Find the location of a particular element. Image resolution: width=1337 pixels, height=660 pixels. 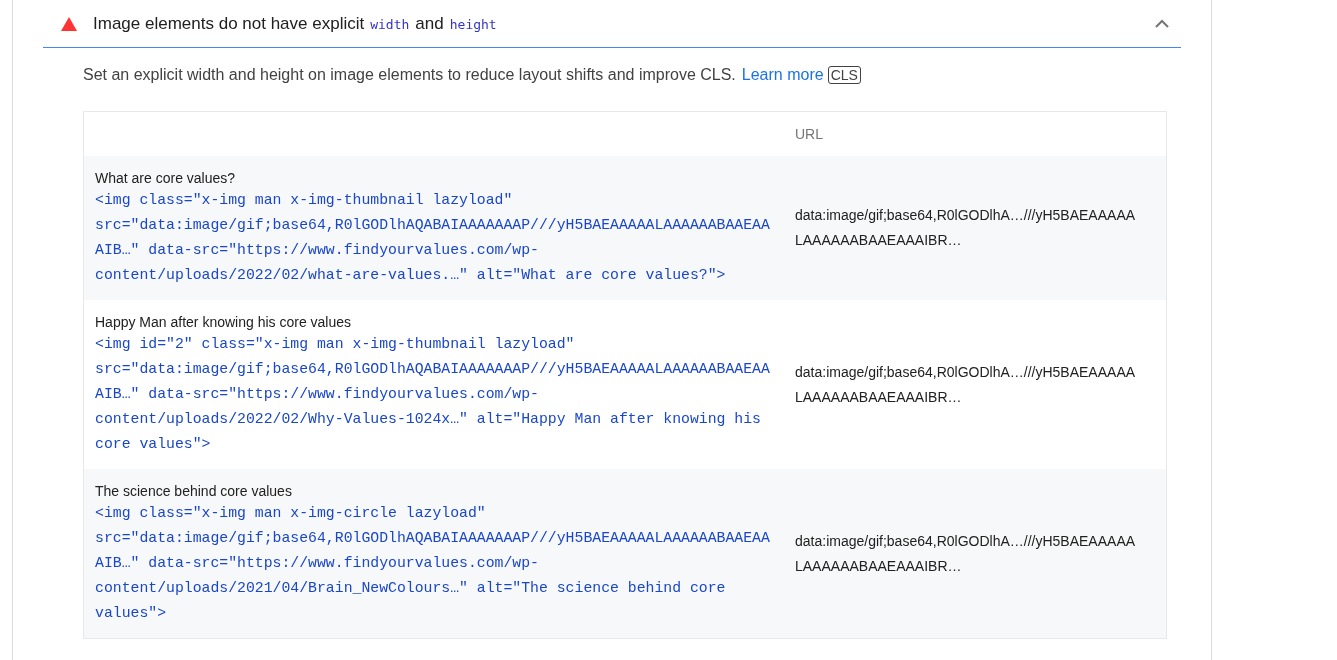

element-label: What are core values? is located at coordinates (166, 178).